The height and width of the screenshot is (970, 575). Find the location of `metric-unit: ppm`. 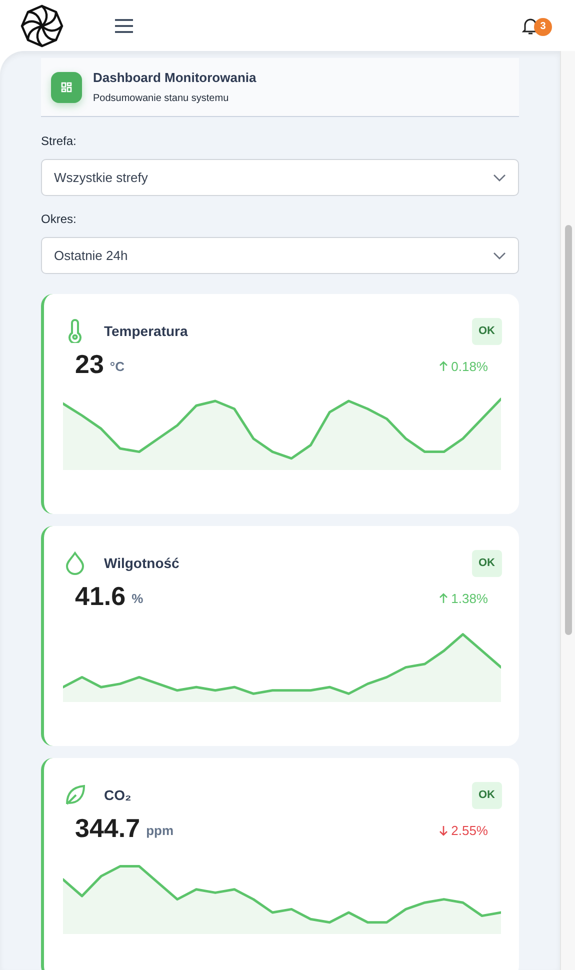

metric-unit: ppm is located at coordinates (160, 831).